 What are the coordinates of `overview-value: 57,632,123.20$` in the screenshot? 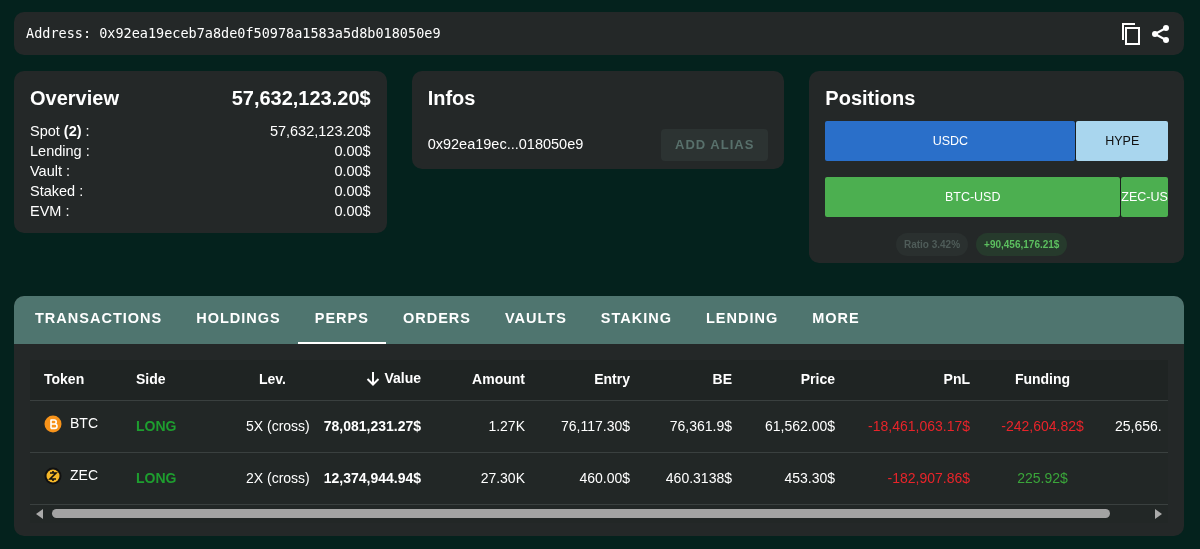 It's located at (320, 131).